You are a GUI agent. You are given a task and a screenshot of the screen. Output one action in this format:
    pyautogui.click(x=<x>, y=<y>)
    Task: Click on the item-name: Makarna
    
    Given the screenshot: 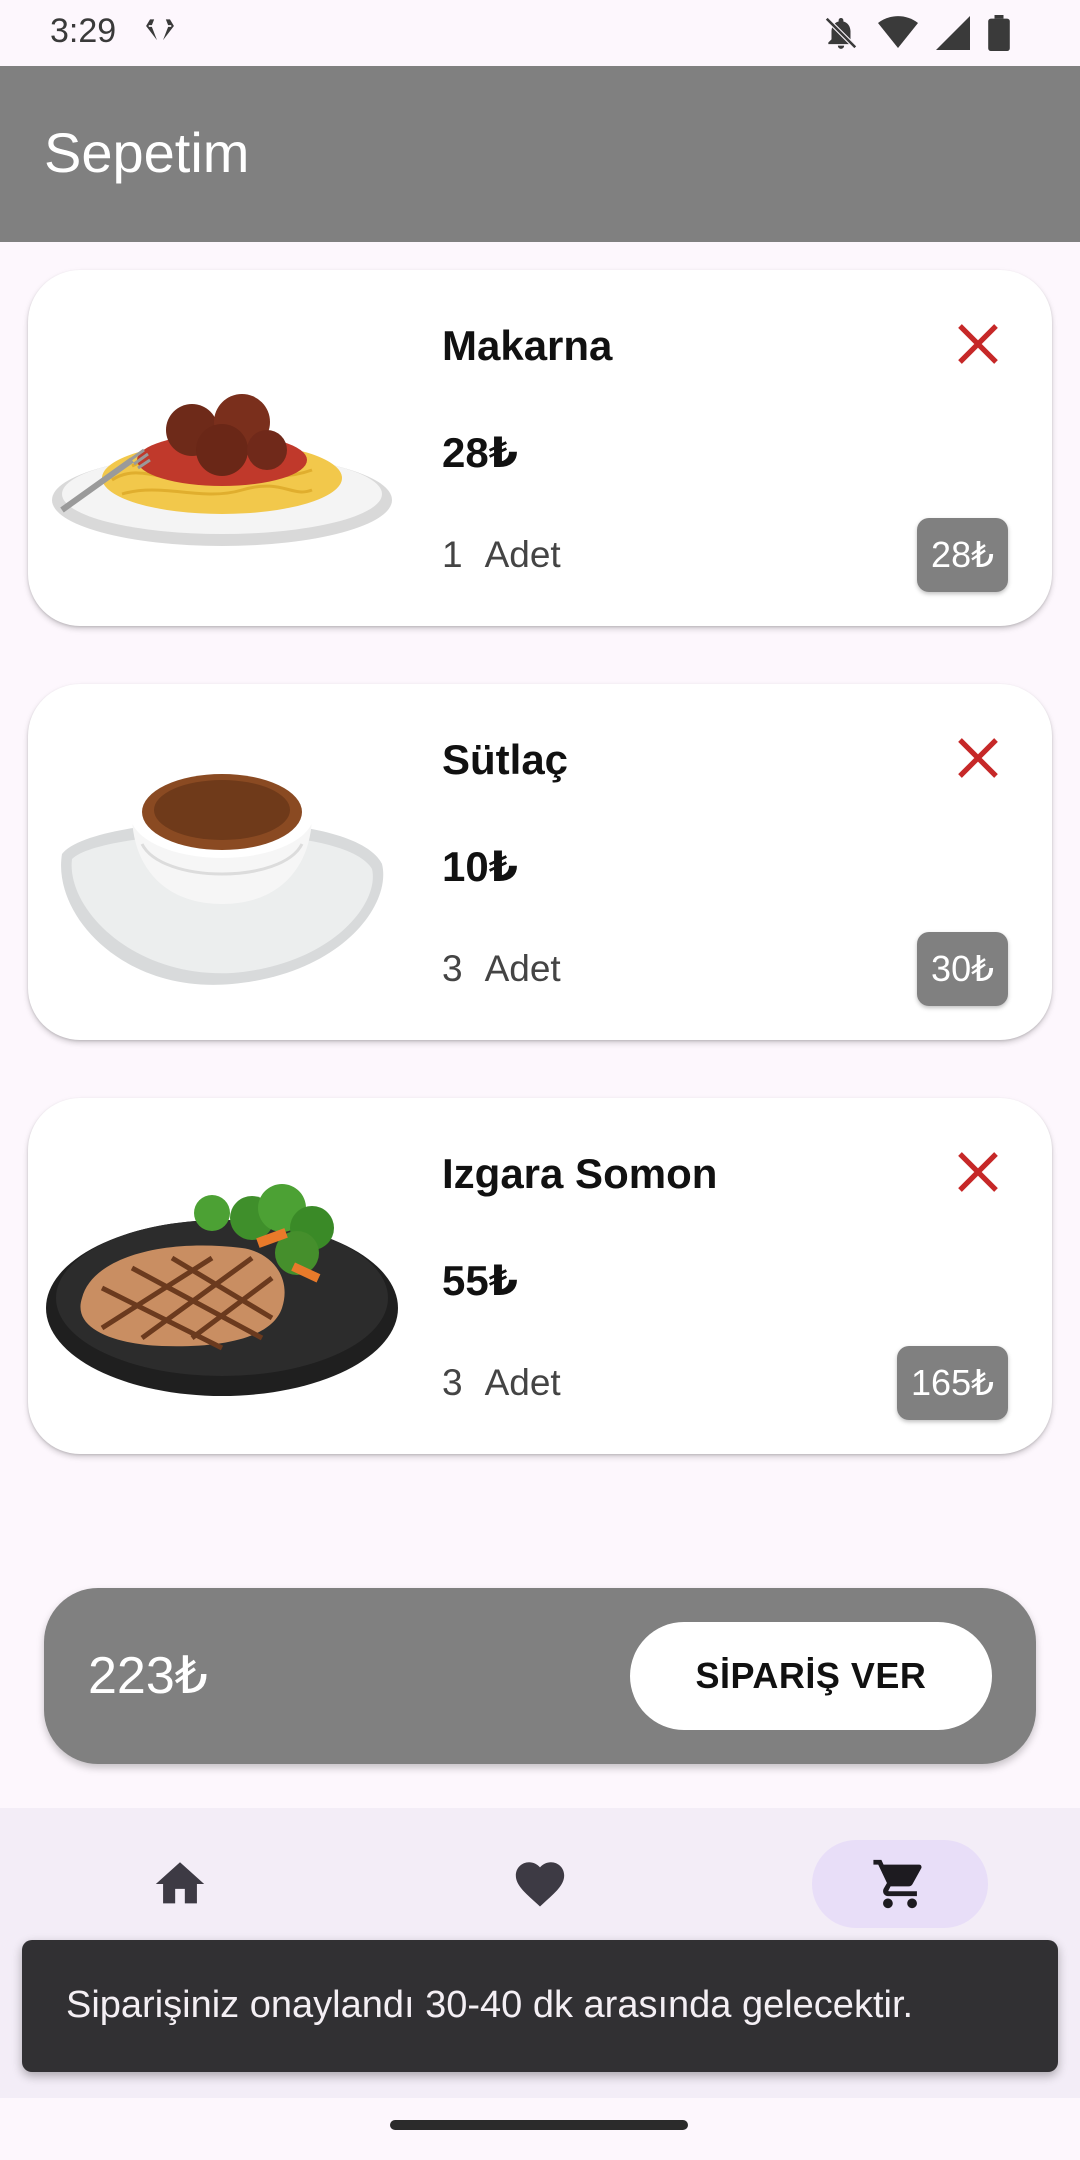 What is the action you would take?
    pyautogui.click(x=527, y=345)
    